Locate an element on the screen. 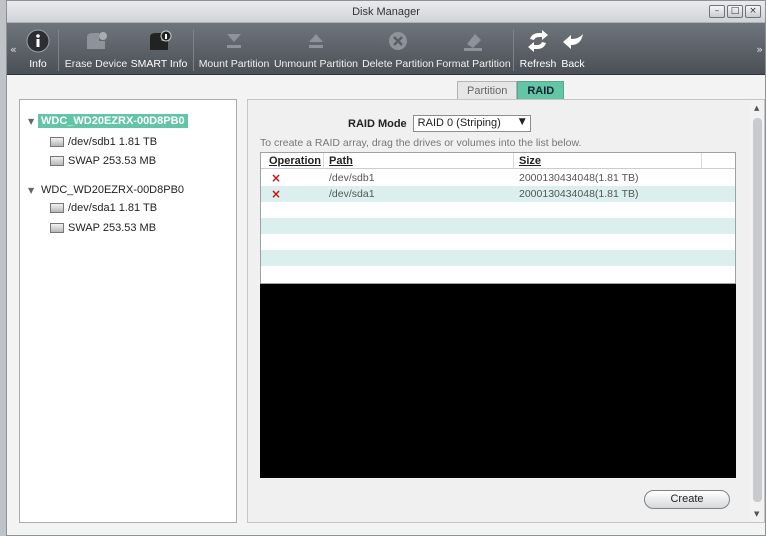  tree-partition-item: /dev/sdb1 1.81 TB is located at coordinates (103, 142).